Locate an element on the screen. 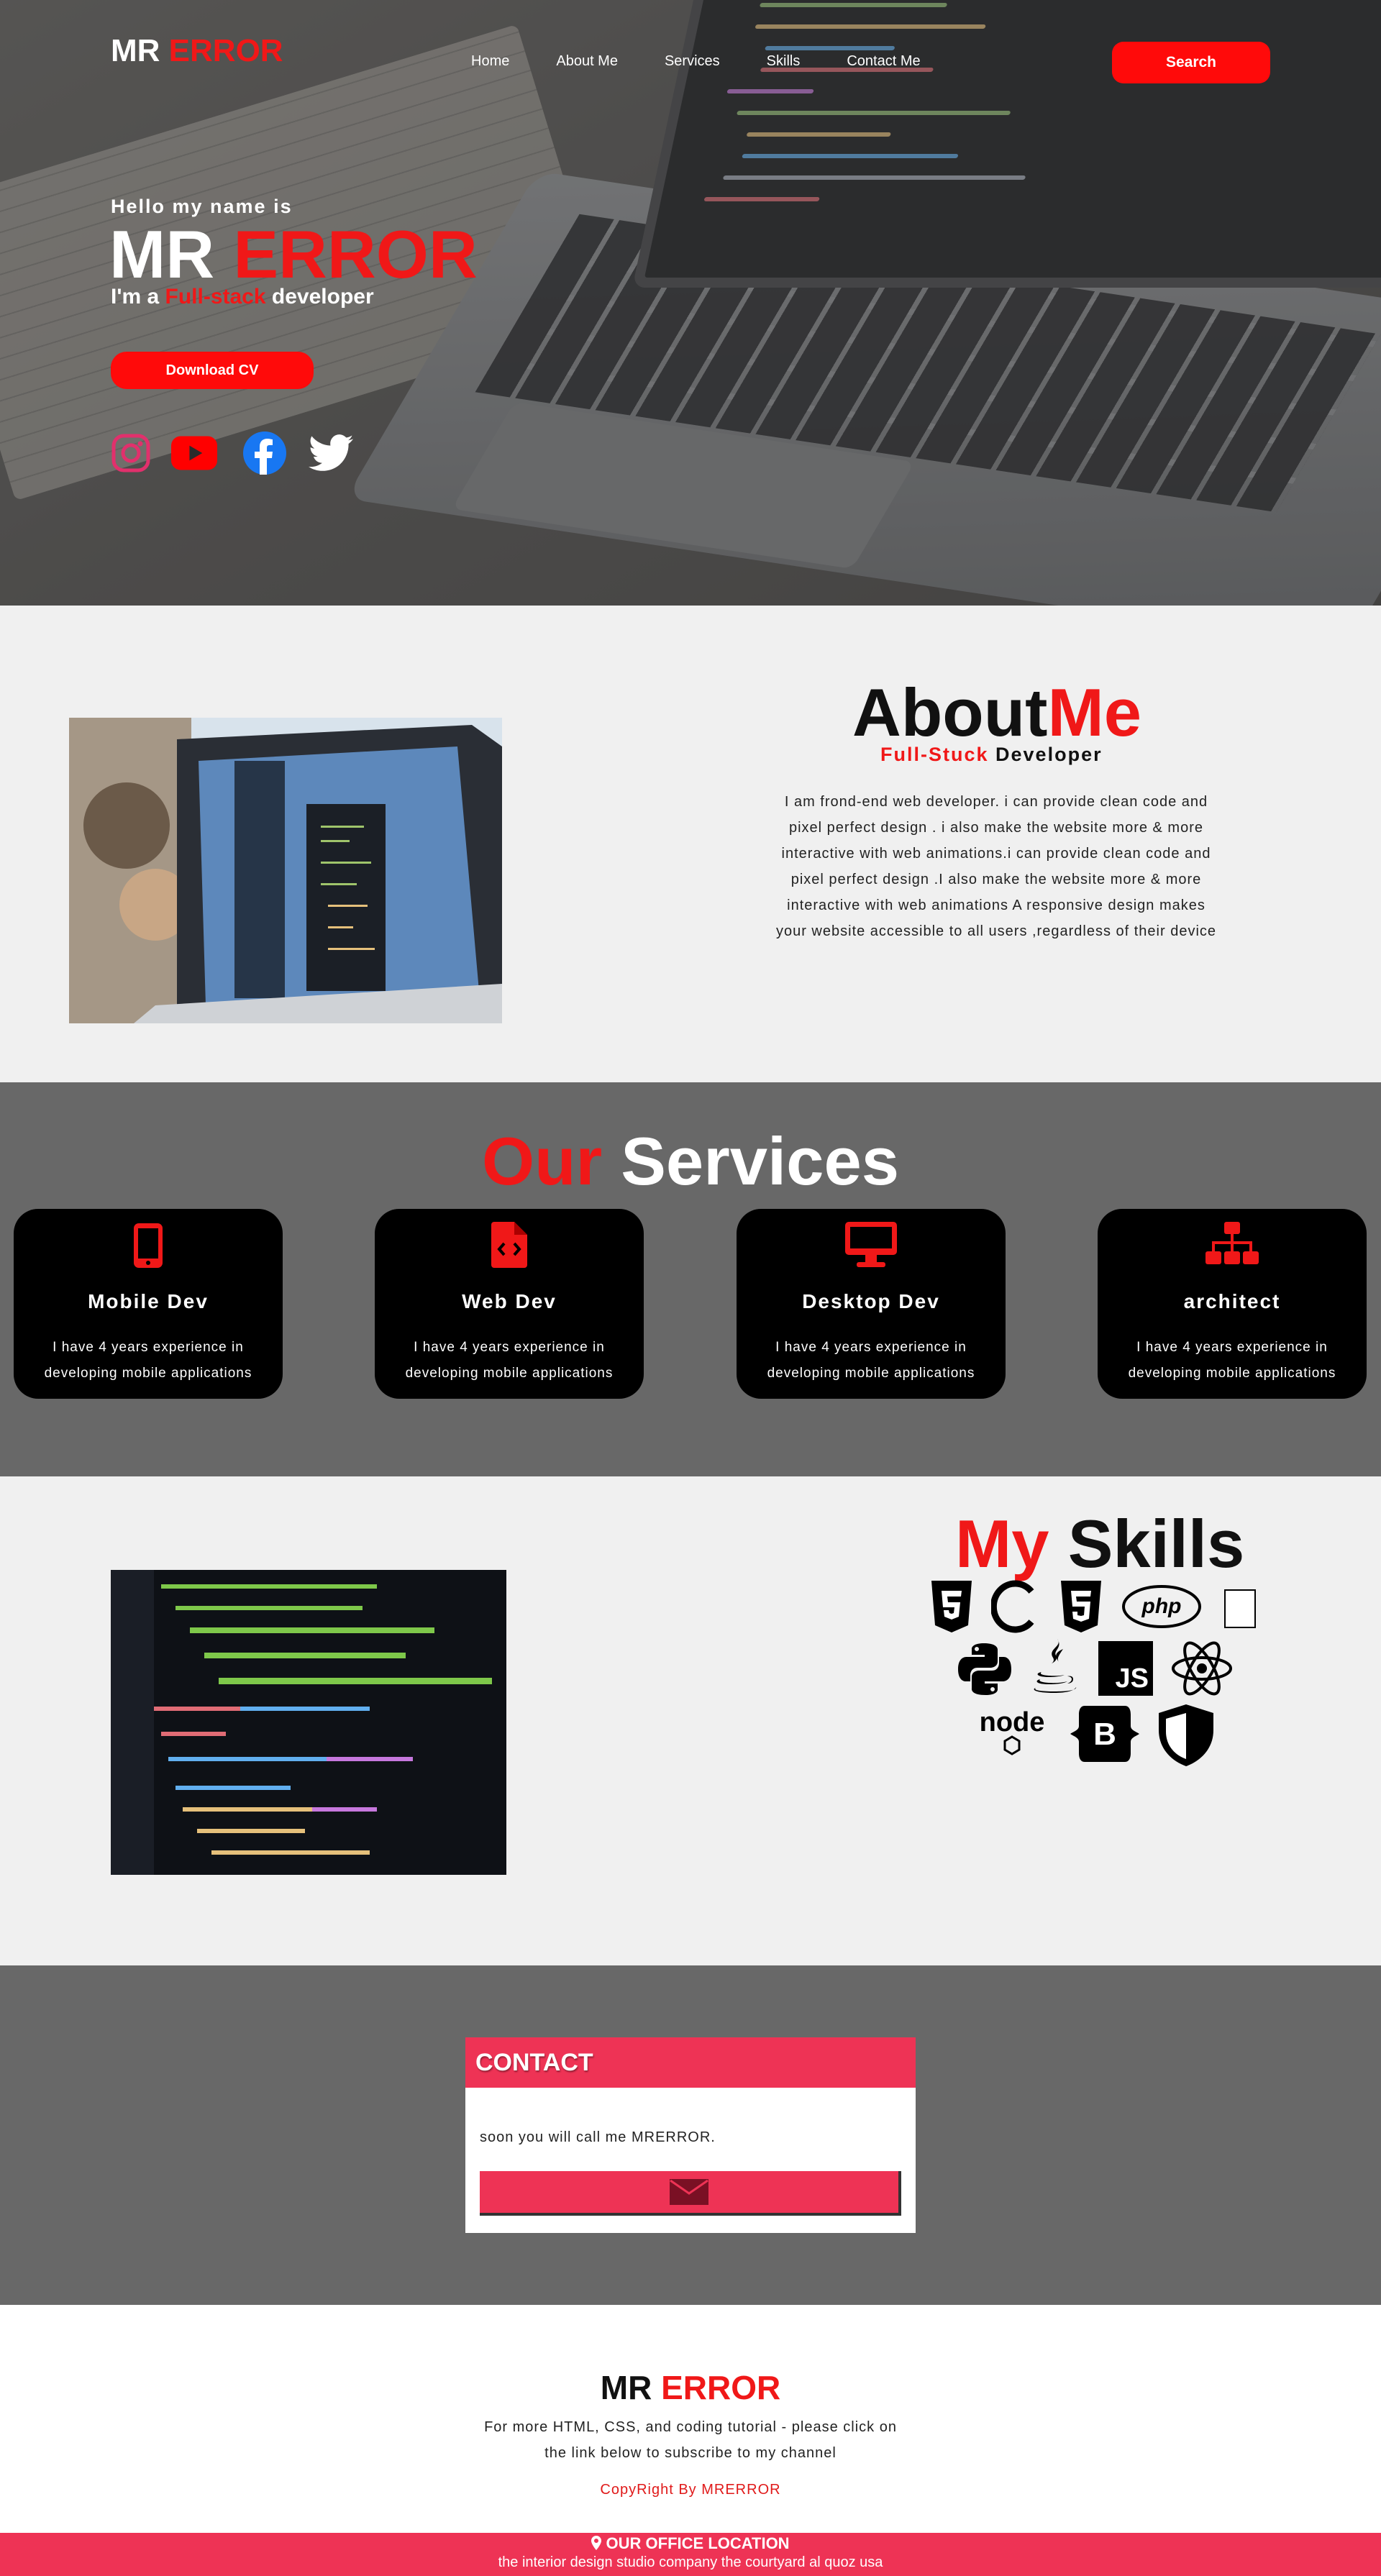  services-title-a: Our is located at coordinates (542, 1161).